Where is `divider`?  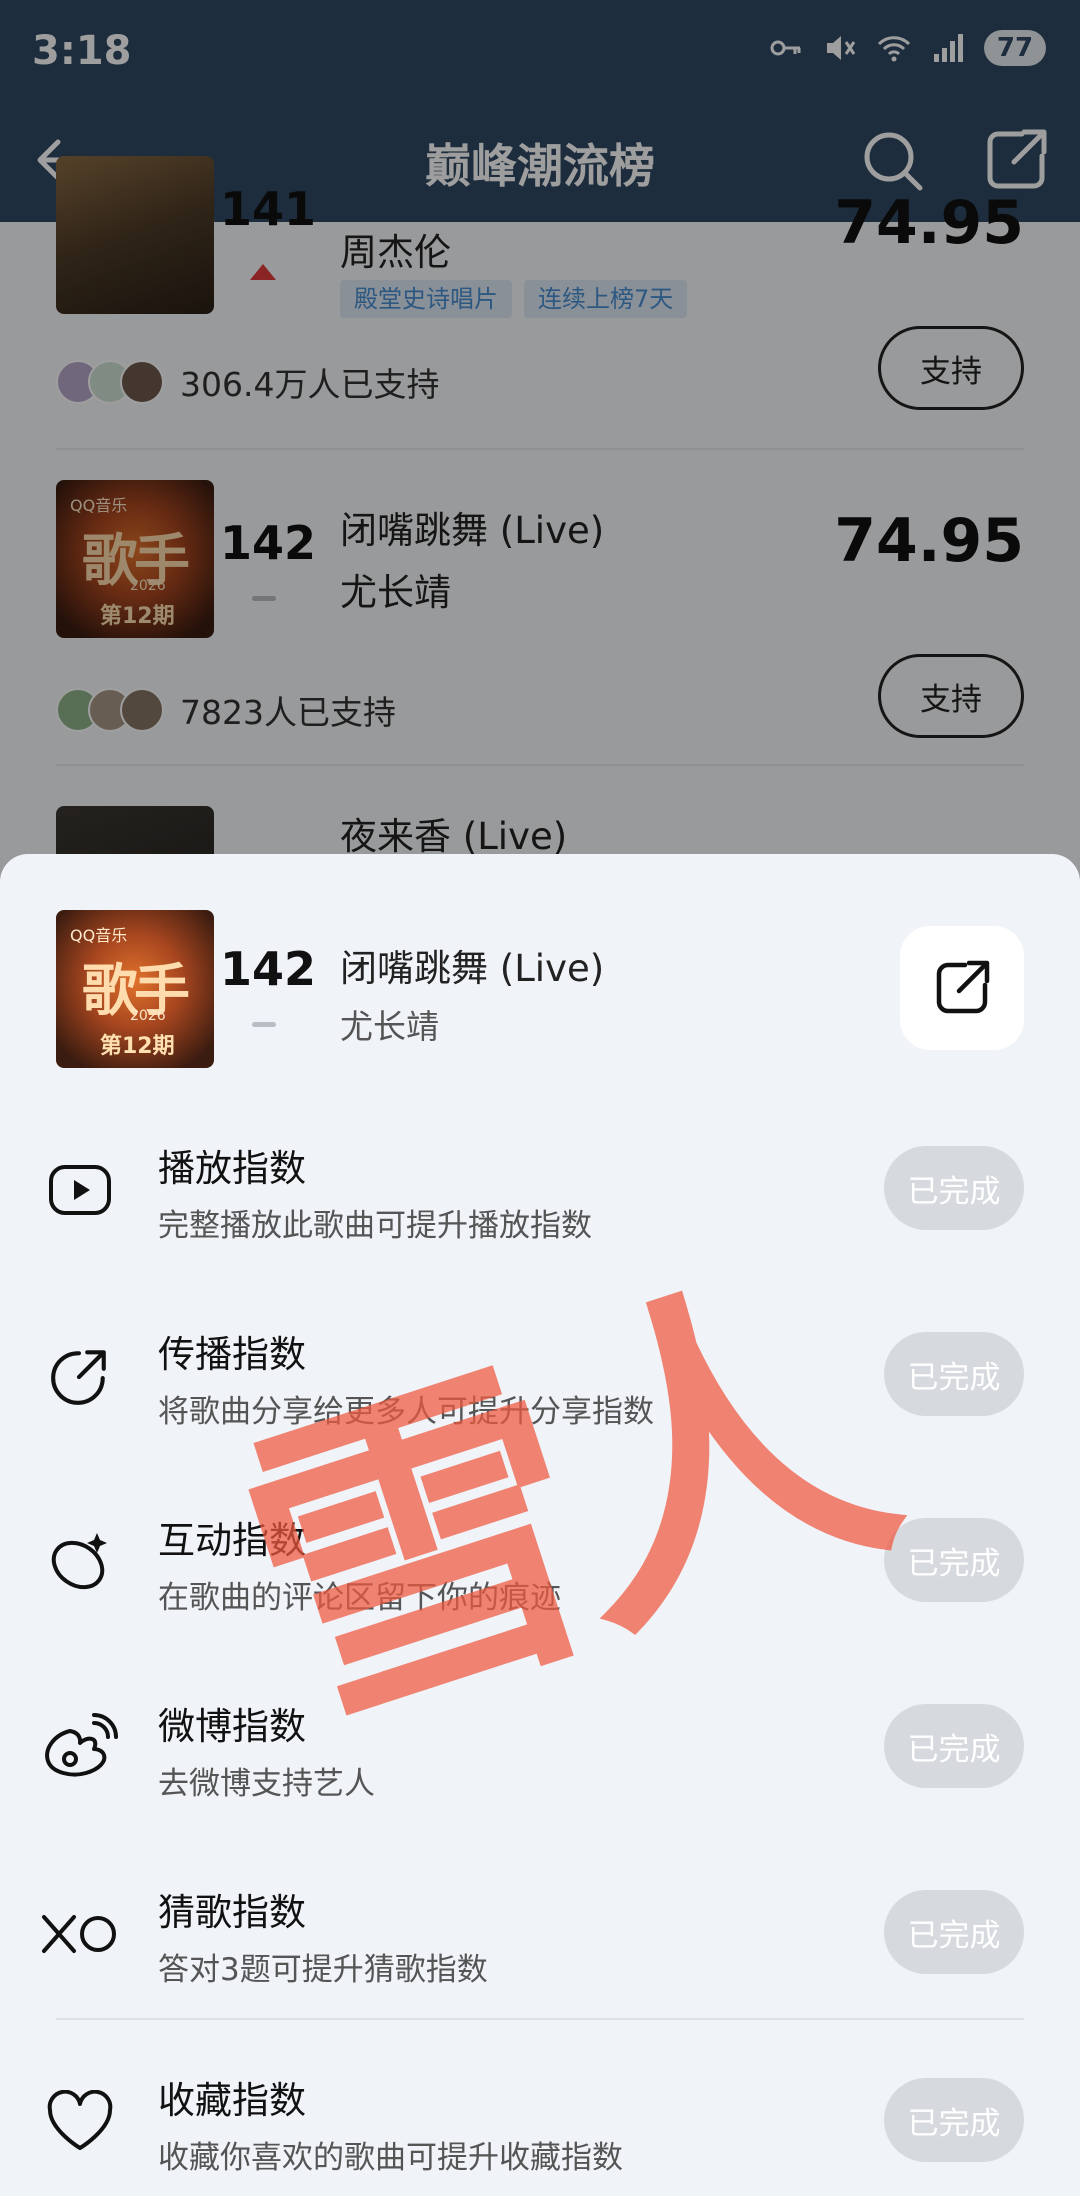 divider is located at coordinates (540, 2019).